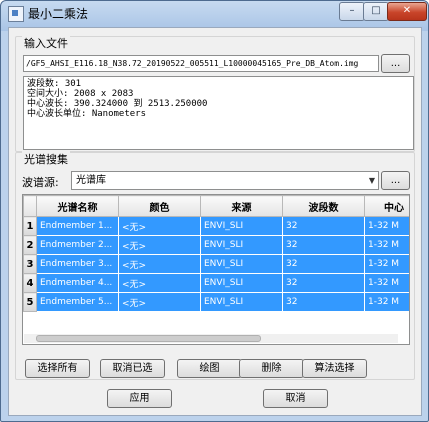 This screenshot has width=429, height=422. I want to click on plot-button: 绘图, so click(209, 368).